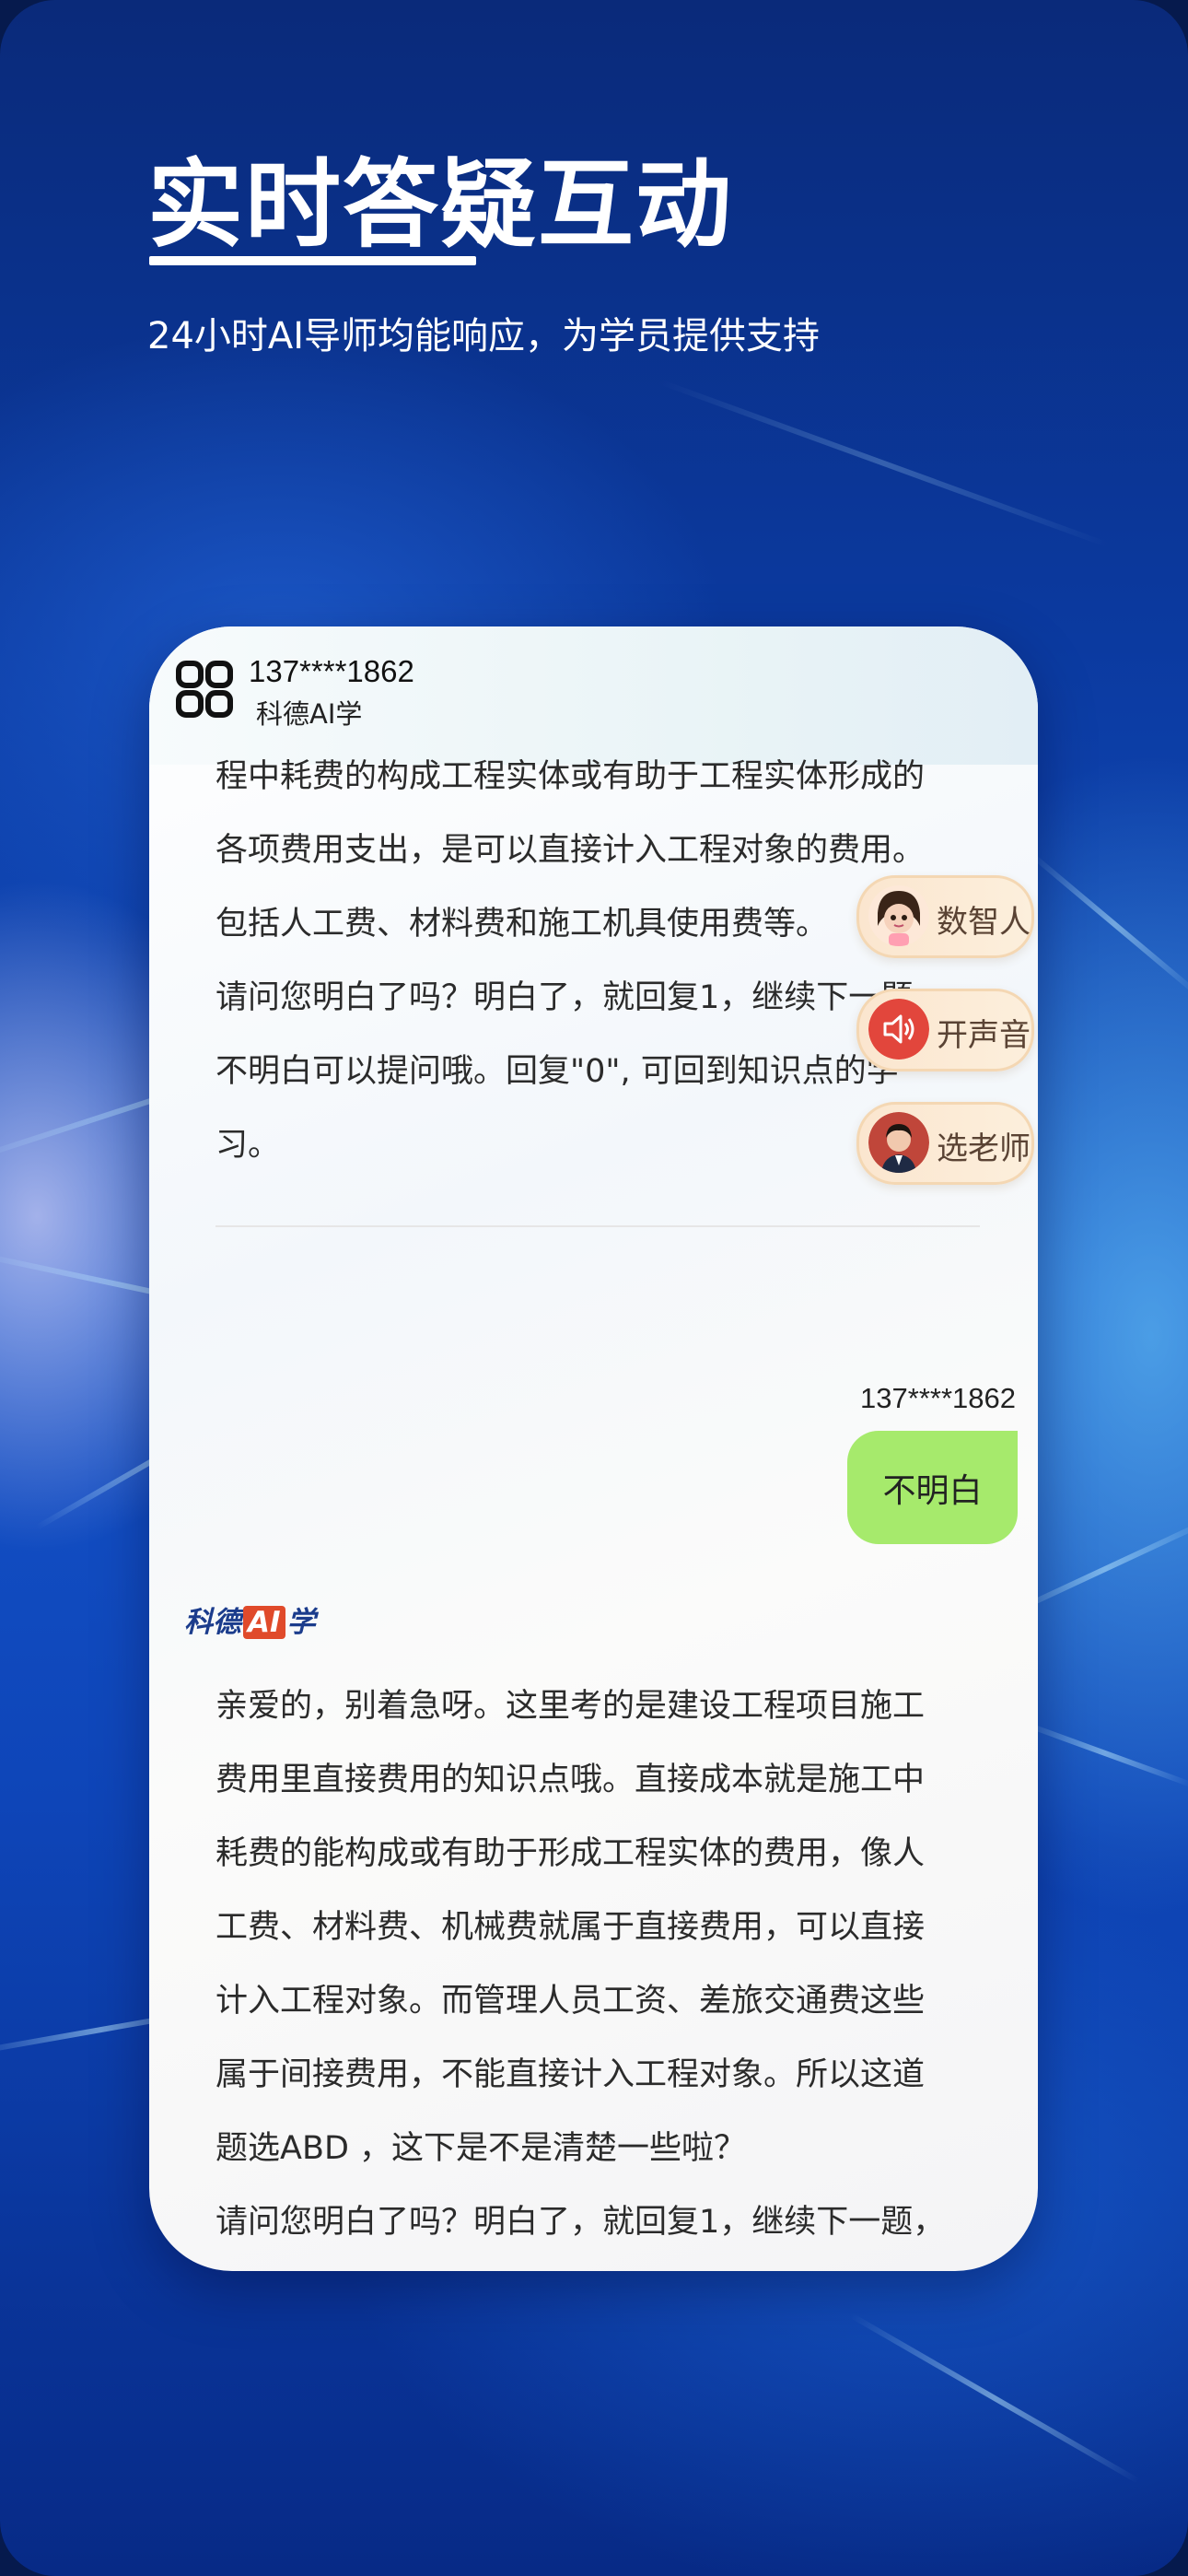 This screenshot has height=2576, width=1188. I want to click on user-name: 137****1862, so click(938, 1398).